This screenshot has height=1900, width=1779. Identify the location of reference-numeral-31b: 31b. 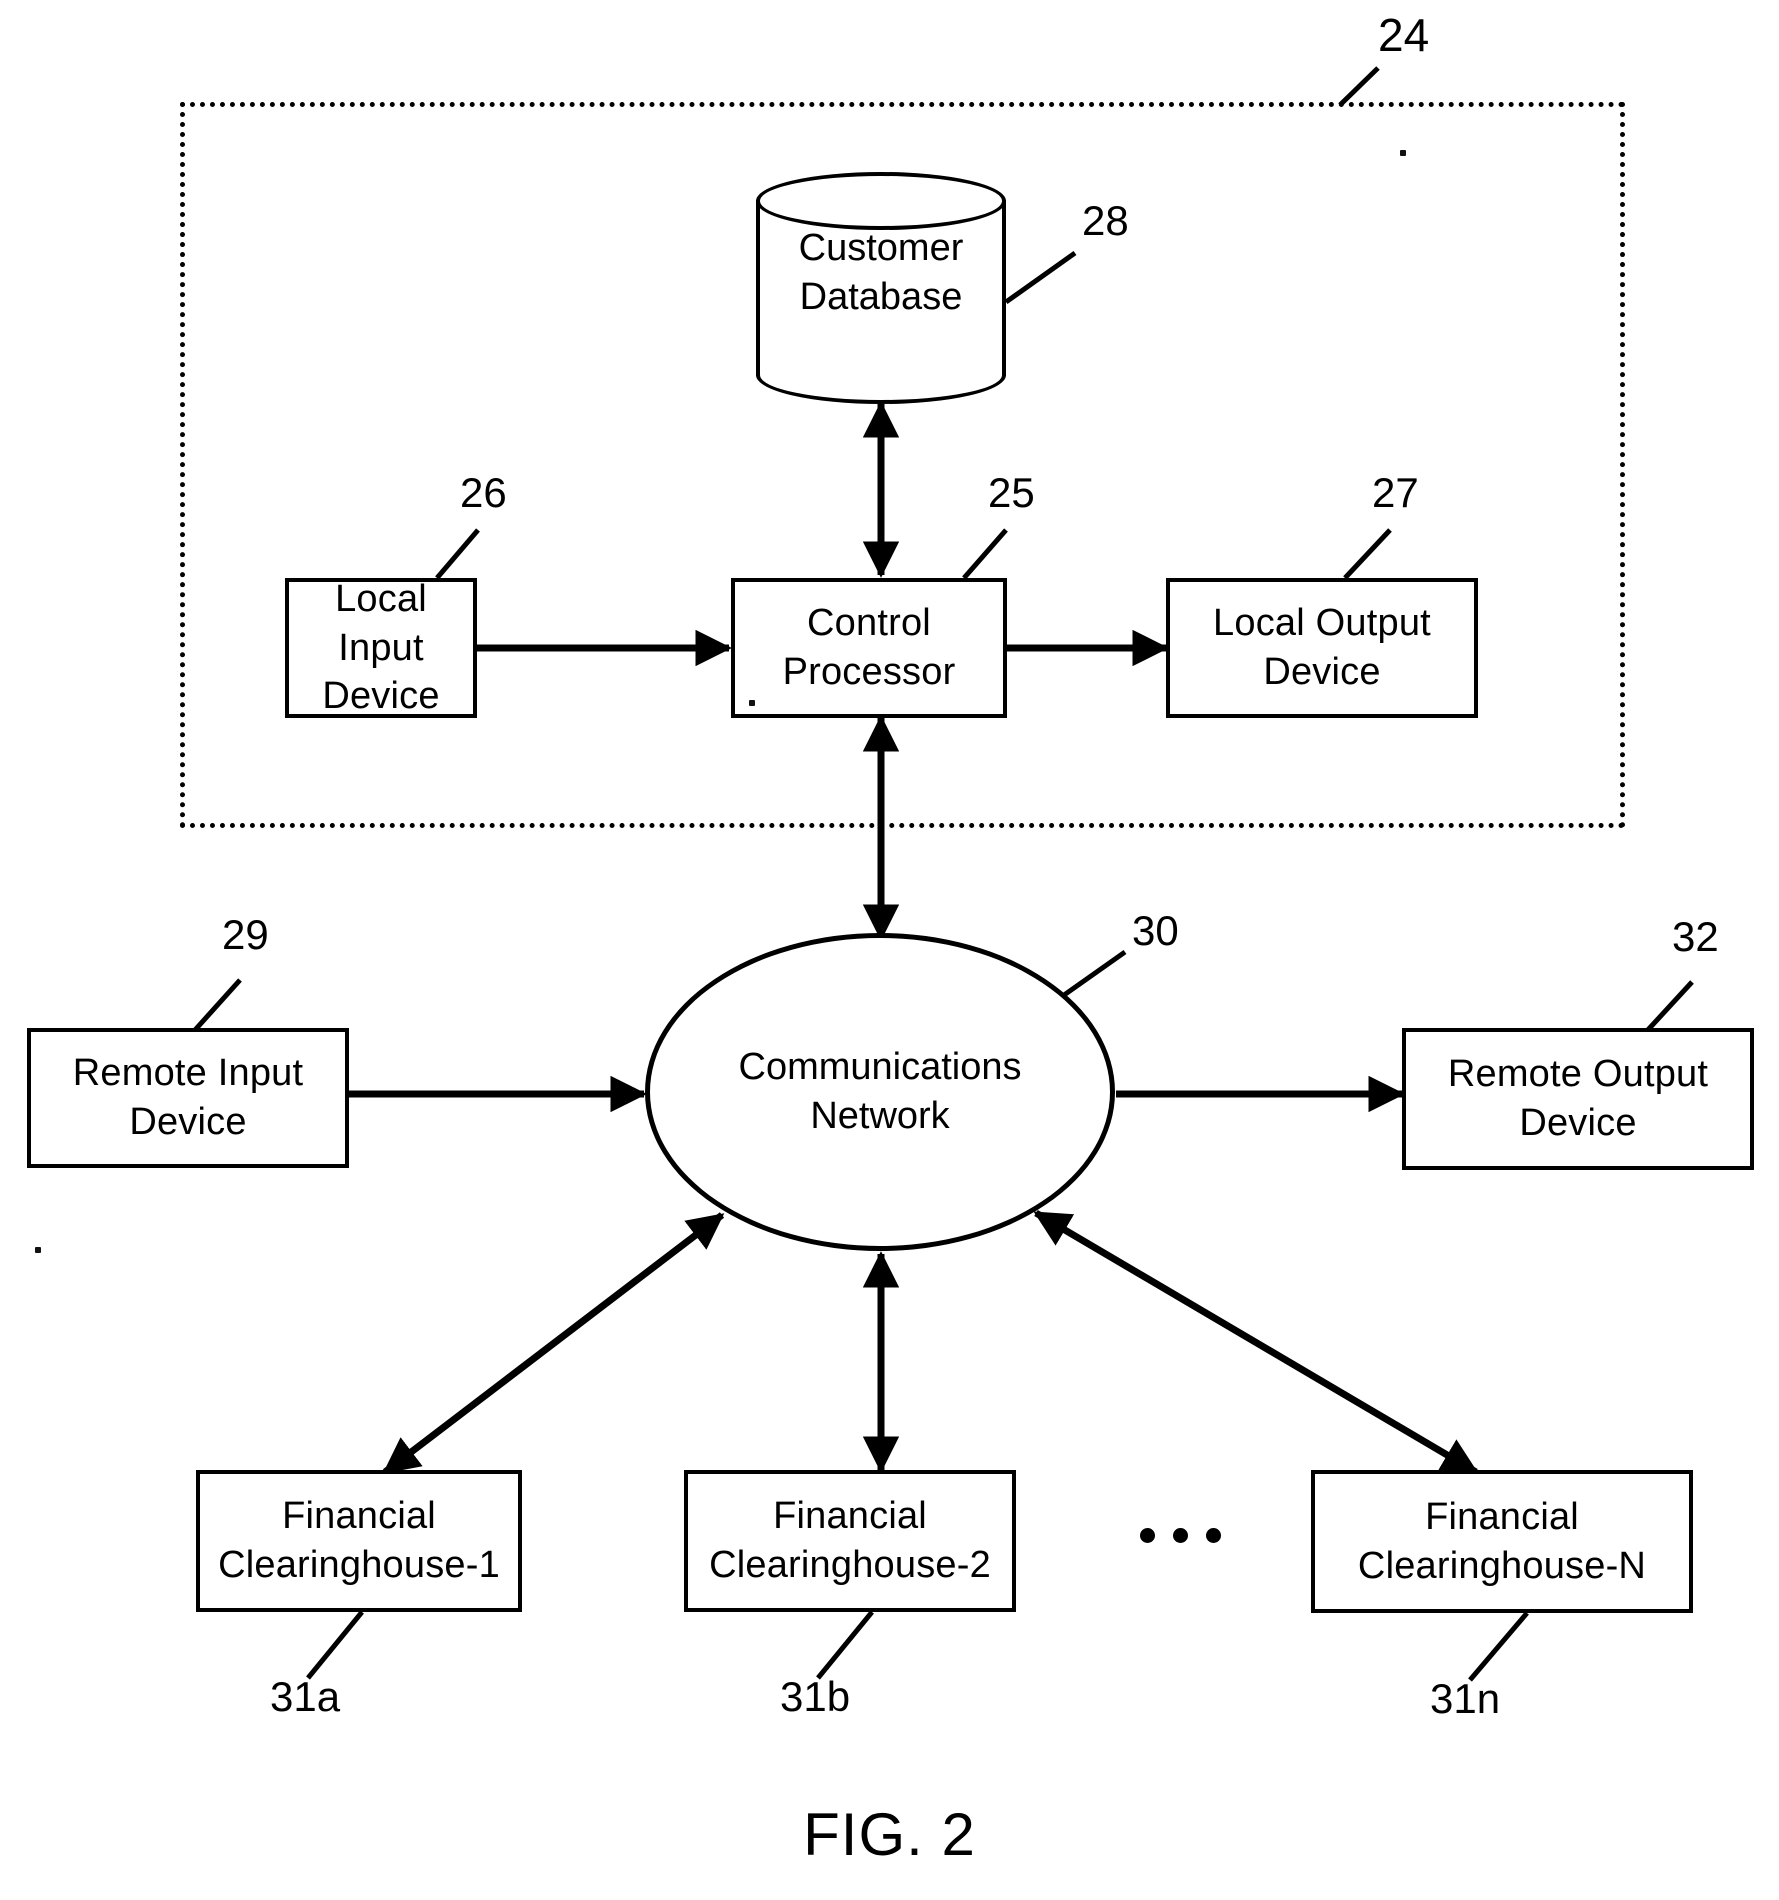
(815, 1696).